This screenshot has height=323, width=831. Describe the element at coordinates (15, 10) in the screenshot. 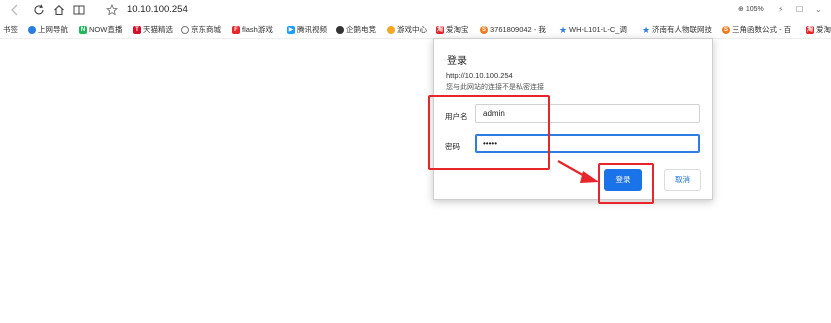

I see `back-icon` at that location.